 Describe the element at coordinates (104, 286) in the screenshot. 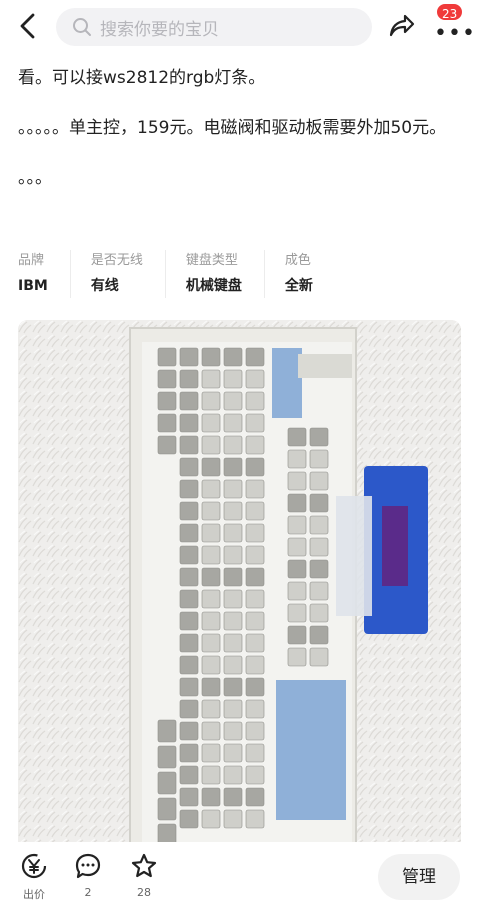

I see `attribute-value: 有线` at that location.